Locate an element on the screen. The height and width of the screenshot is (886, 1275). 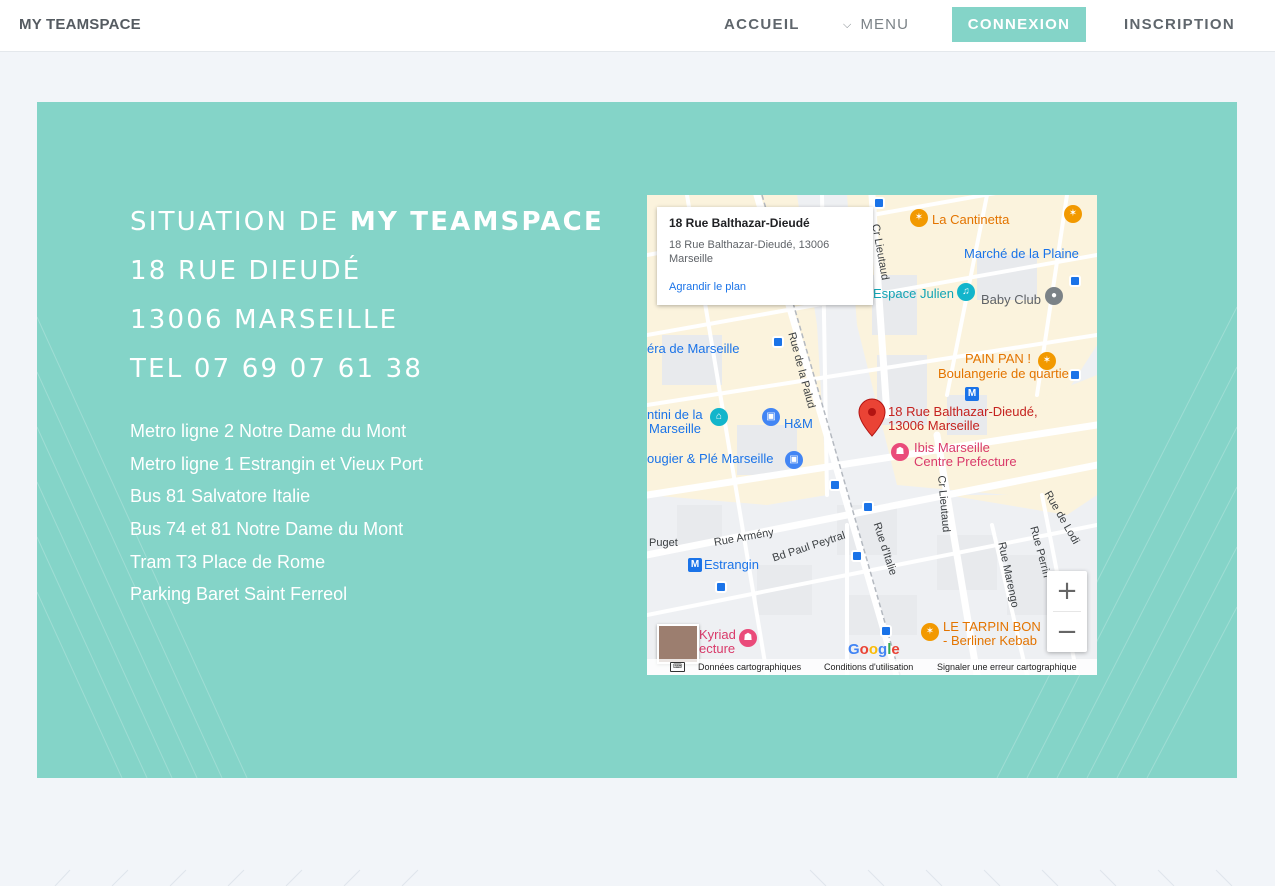
satellite-view-toggle is located at coordinates (678, 644).